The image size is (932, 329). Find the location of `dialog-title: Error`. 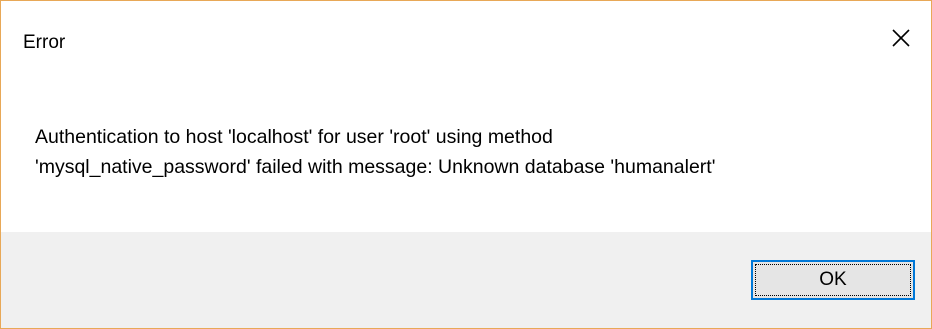

dialog-title: Error is located at coordinates (44, 42).